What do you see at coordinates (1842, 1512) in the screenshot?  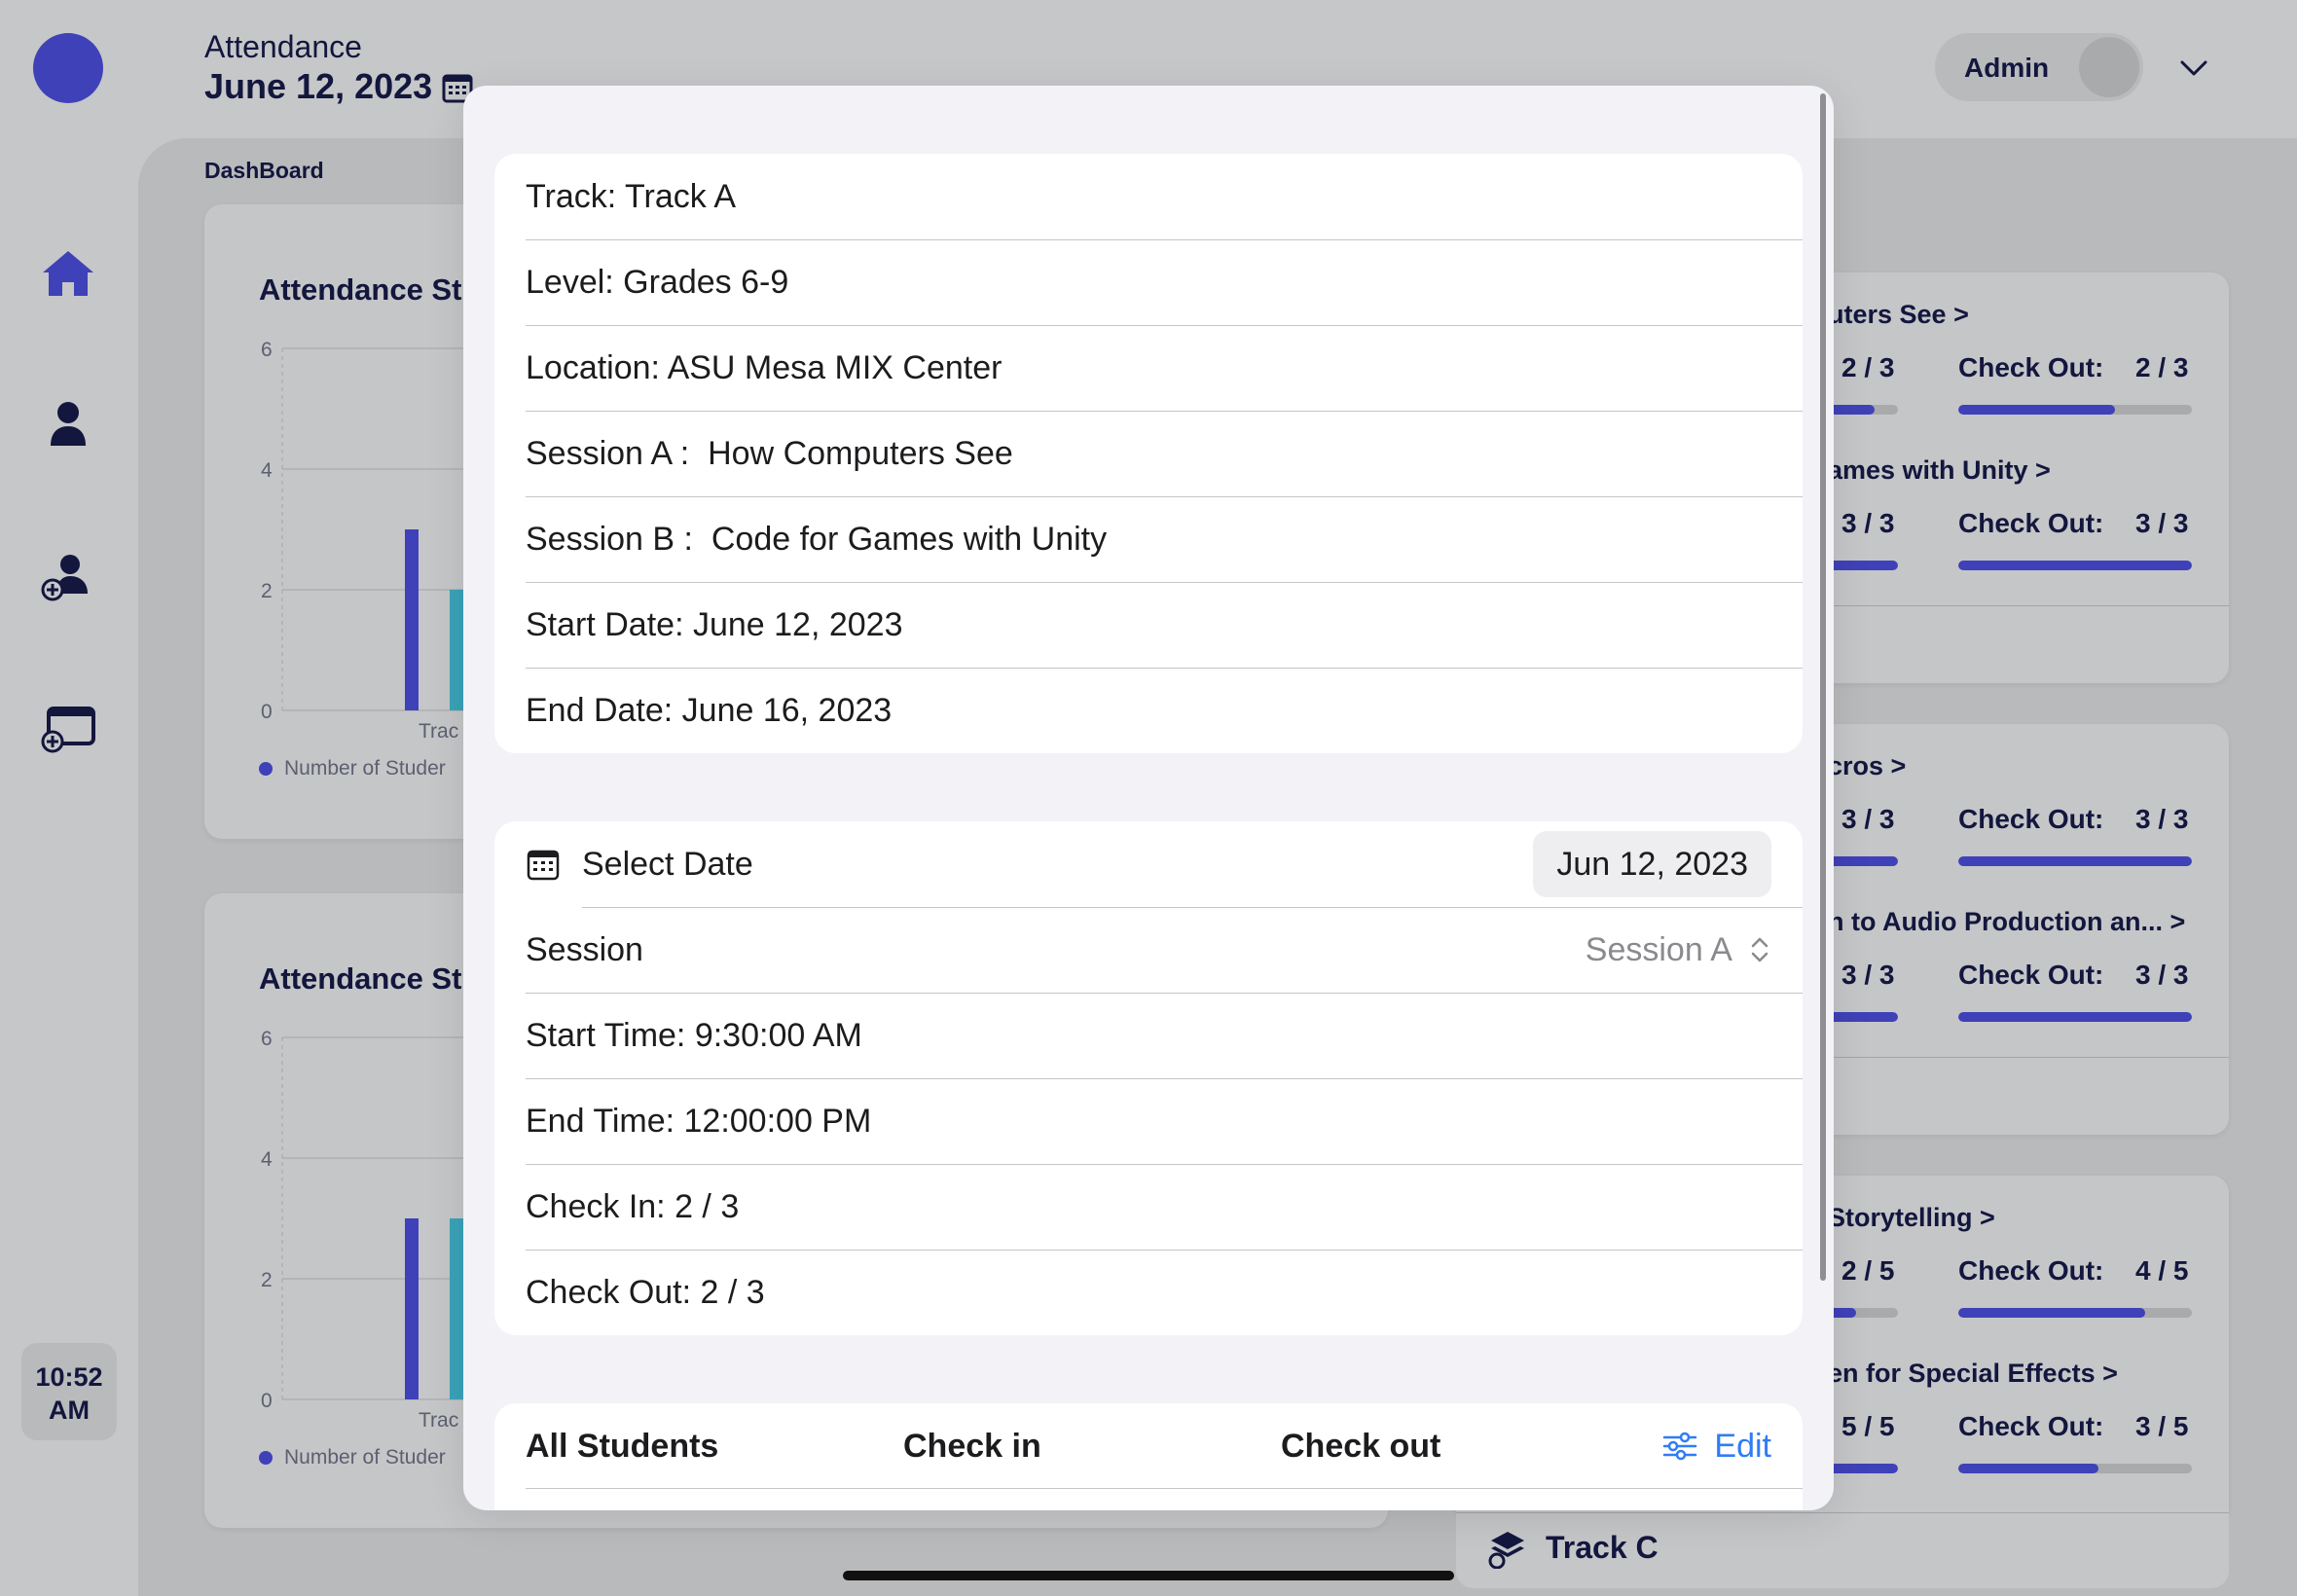 I see `divider` at bounding box center [1842, 1512].